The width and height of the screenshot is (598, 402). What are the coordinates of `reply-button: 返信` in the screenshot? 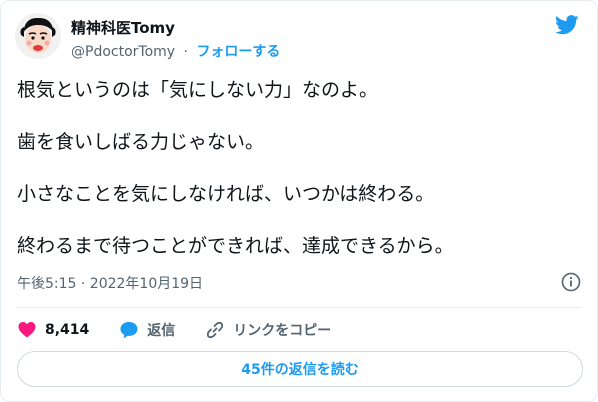 It's located at (147, 330).